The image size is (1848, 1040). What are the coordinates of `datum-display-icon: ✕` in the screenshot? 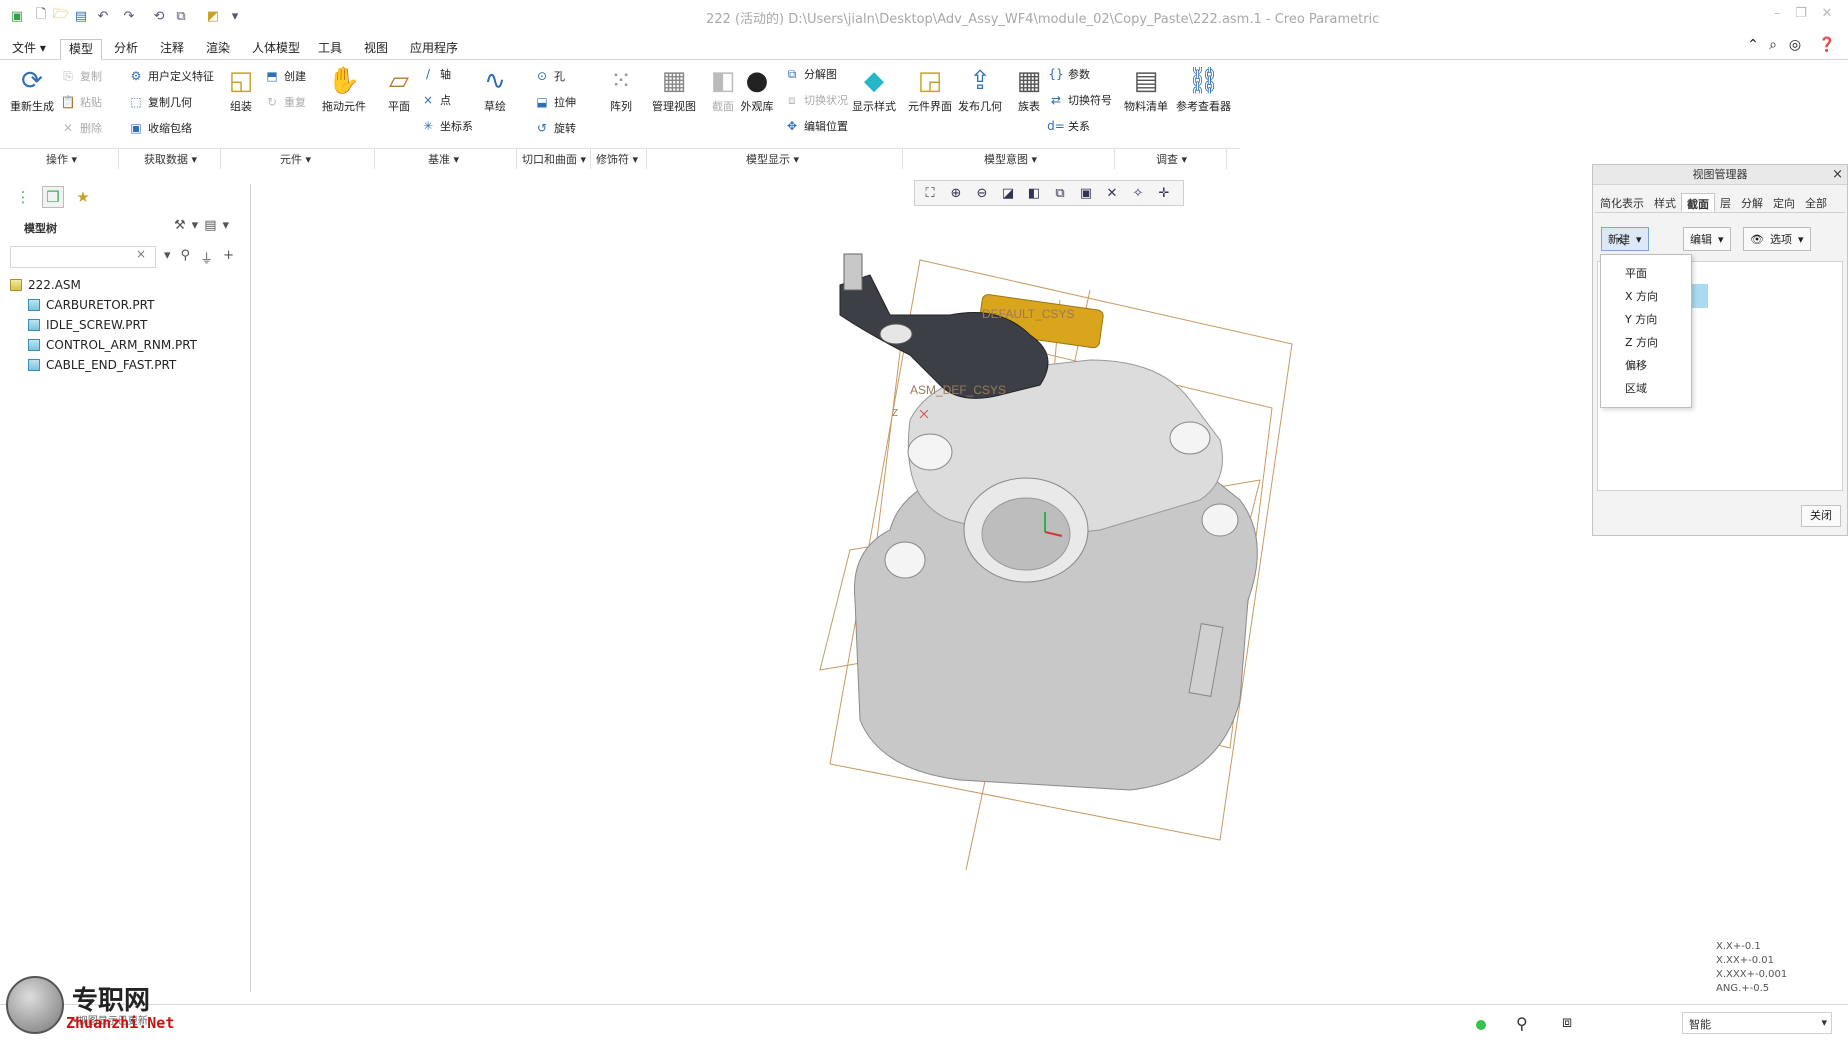 It's located at (1112, 193).